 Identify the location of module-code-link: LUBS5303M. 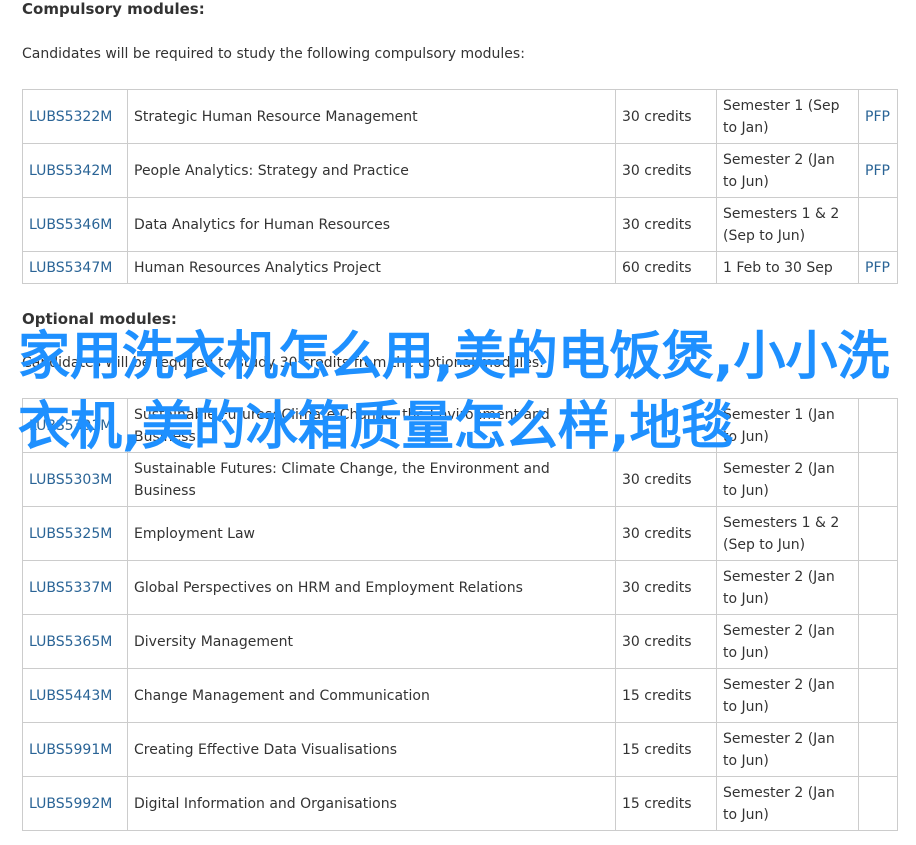
(70, 480).